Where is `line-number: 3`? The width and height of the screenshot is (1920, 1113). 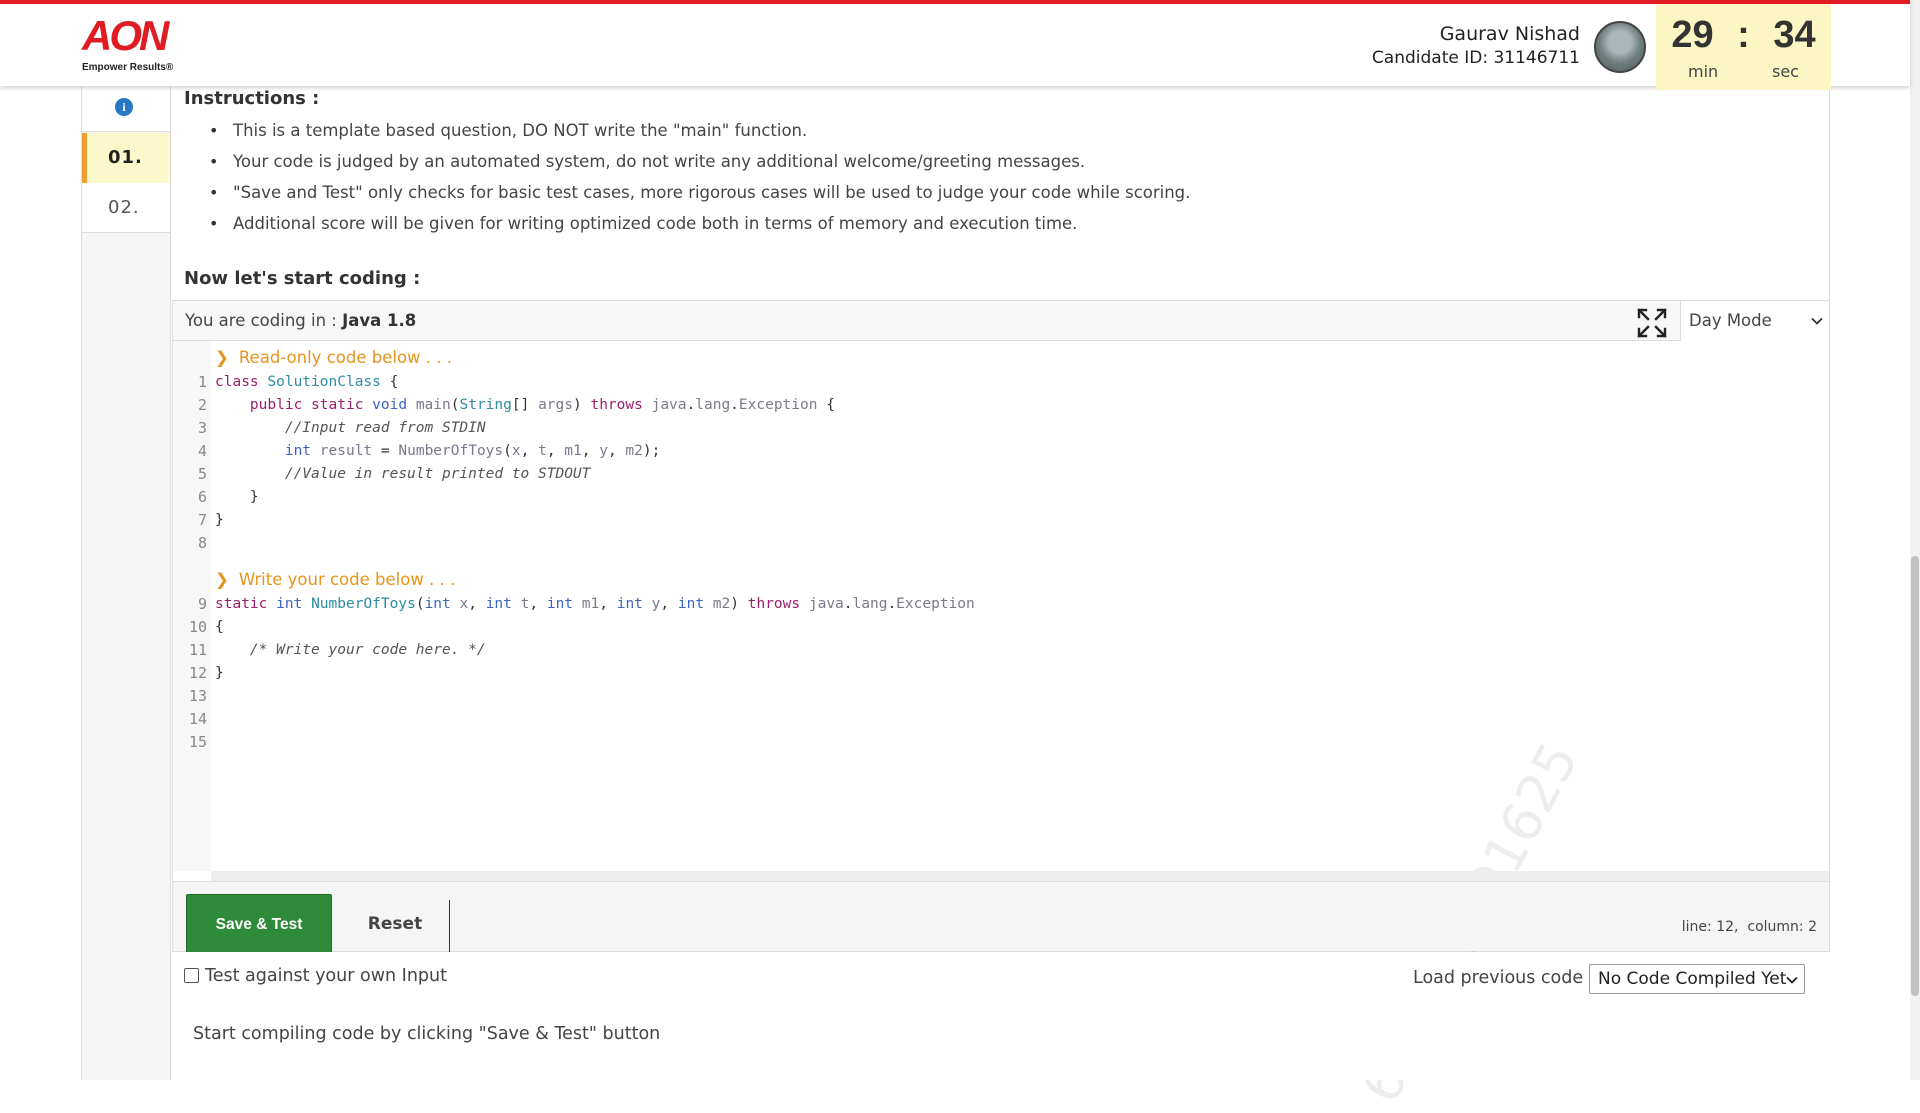
line-number: 3 is located at coordinates (202, 428).